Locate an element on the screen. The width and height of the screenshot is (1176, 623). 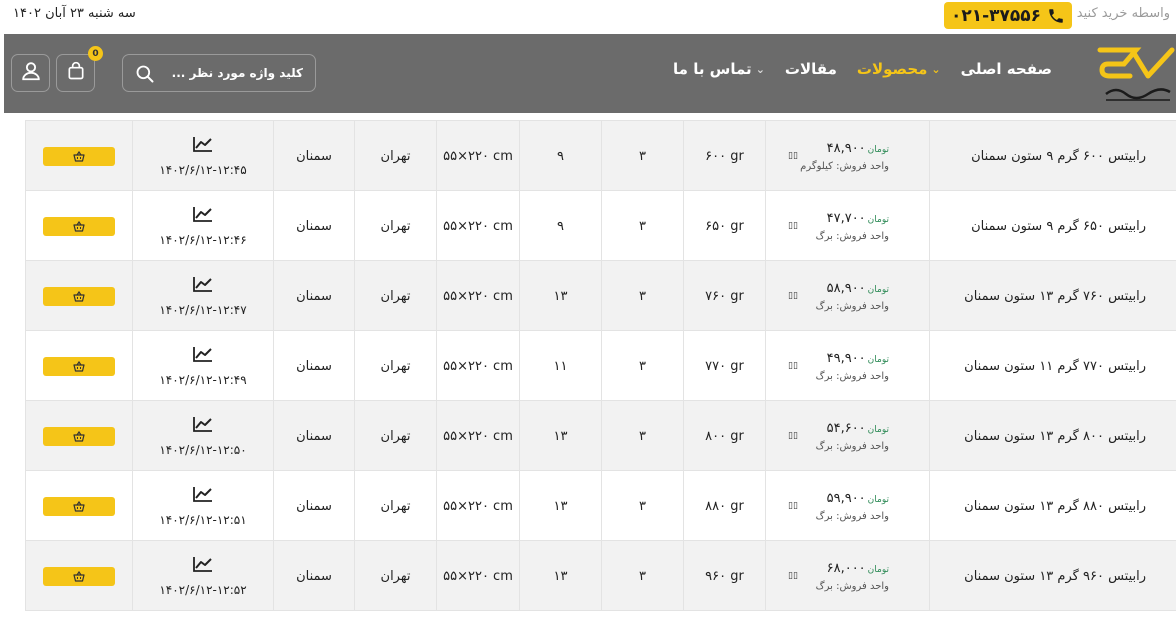
nav-products: محصولات ⌄ is located at coordinates (899, 69).